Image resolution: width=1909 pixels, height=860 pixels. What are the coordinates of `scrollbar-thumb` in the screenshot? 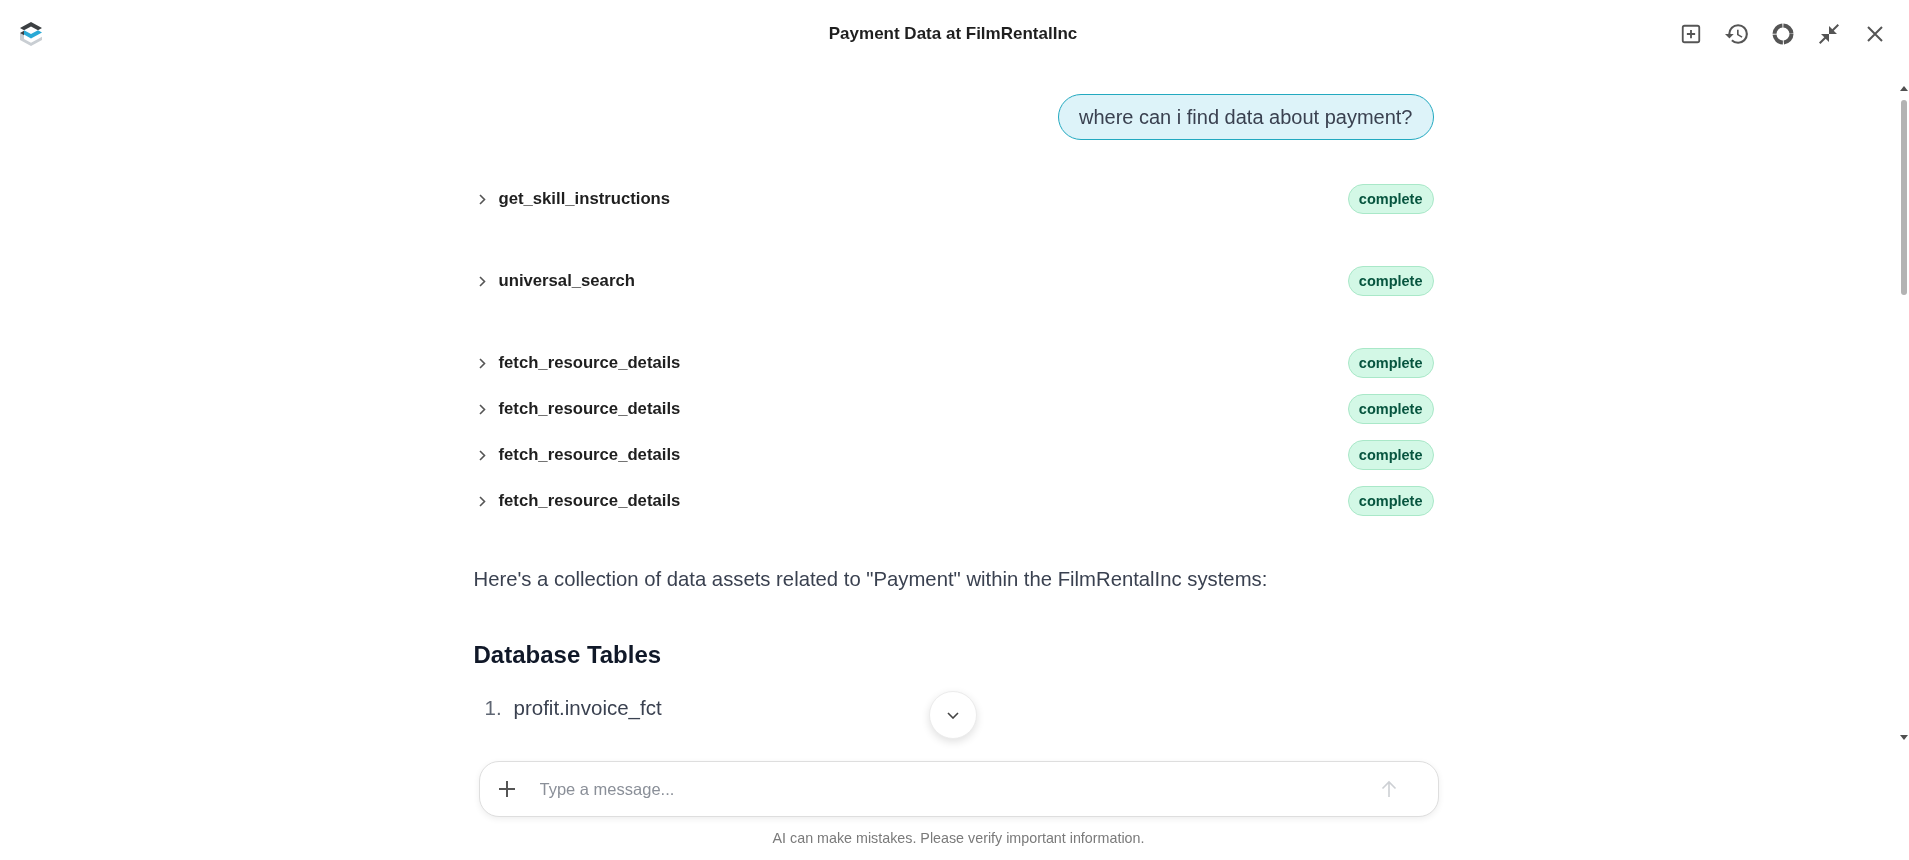 It's located at (1904, 197).